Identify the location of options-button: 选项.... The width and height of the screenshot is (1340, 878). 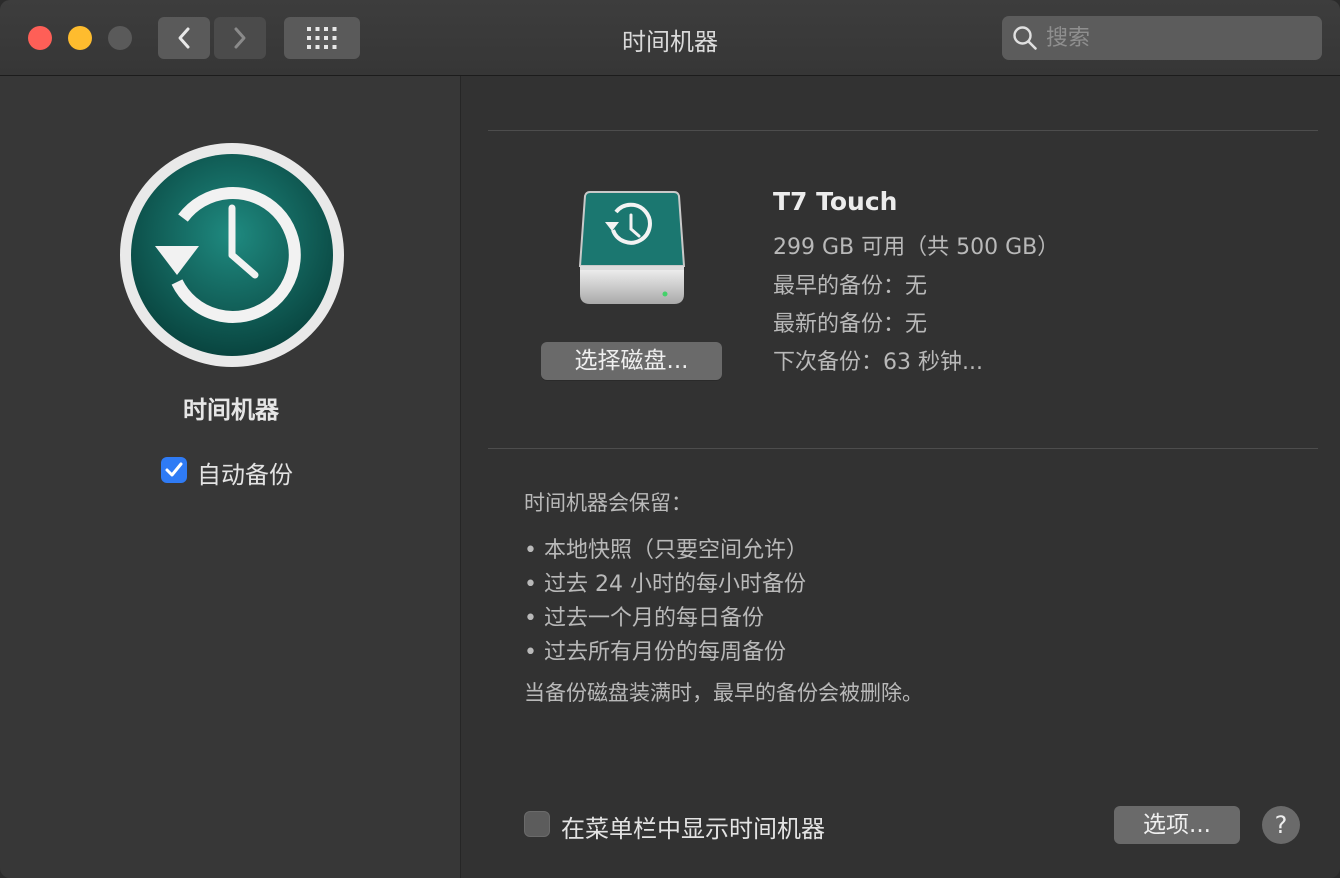
(1177, 825).